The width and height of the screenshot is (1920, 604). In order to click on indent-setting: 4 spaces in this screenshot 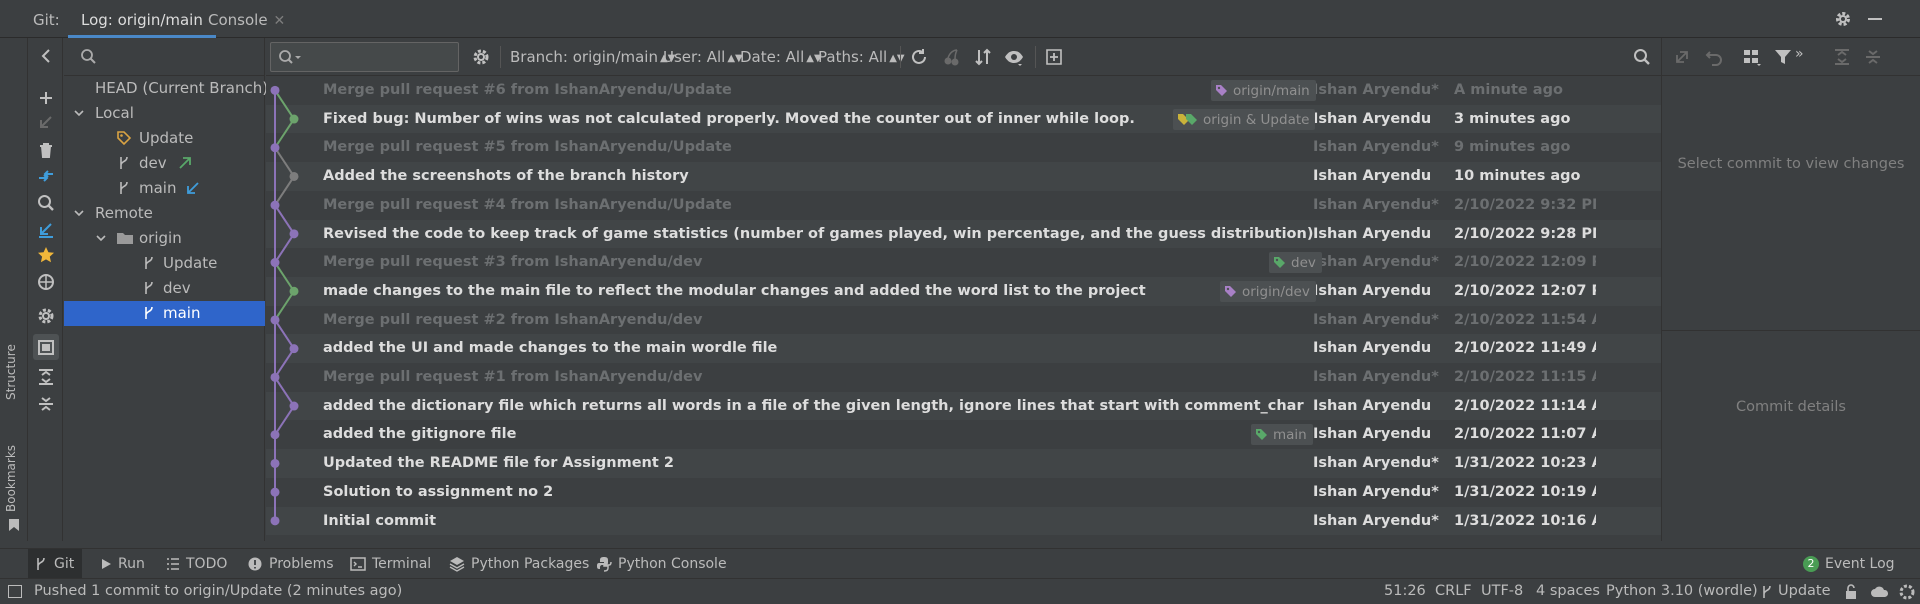, I will do `click(1568, 591)`.